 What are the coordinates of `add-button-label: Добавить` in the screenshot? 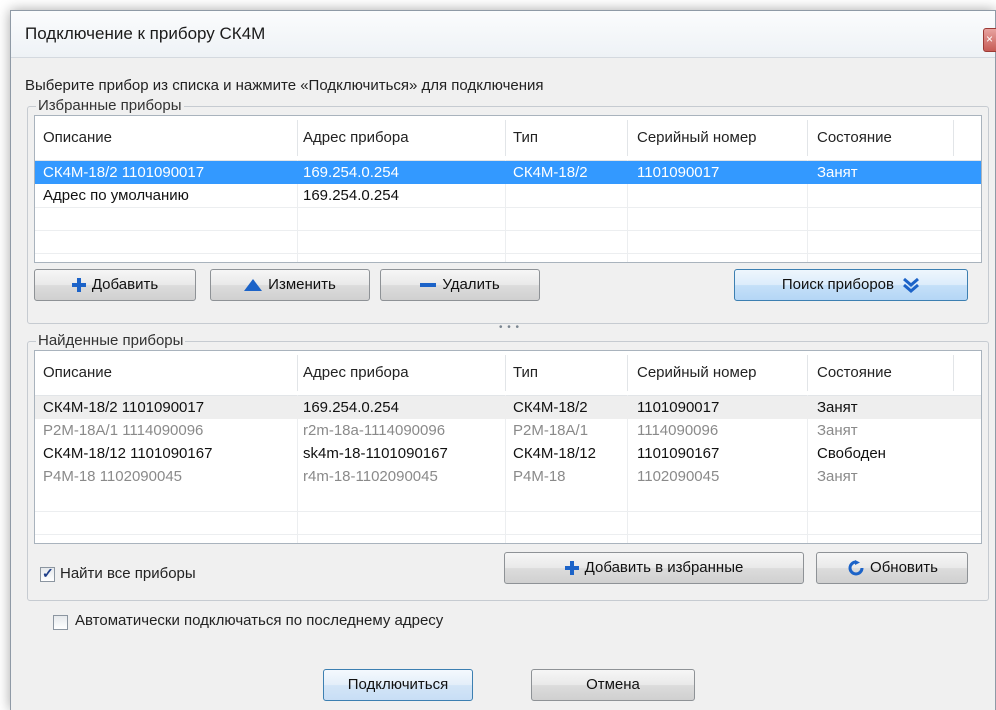 It's located at (125, 284).